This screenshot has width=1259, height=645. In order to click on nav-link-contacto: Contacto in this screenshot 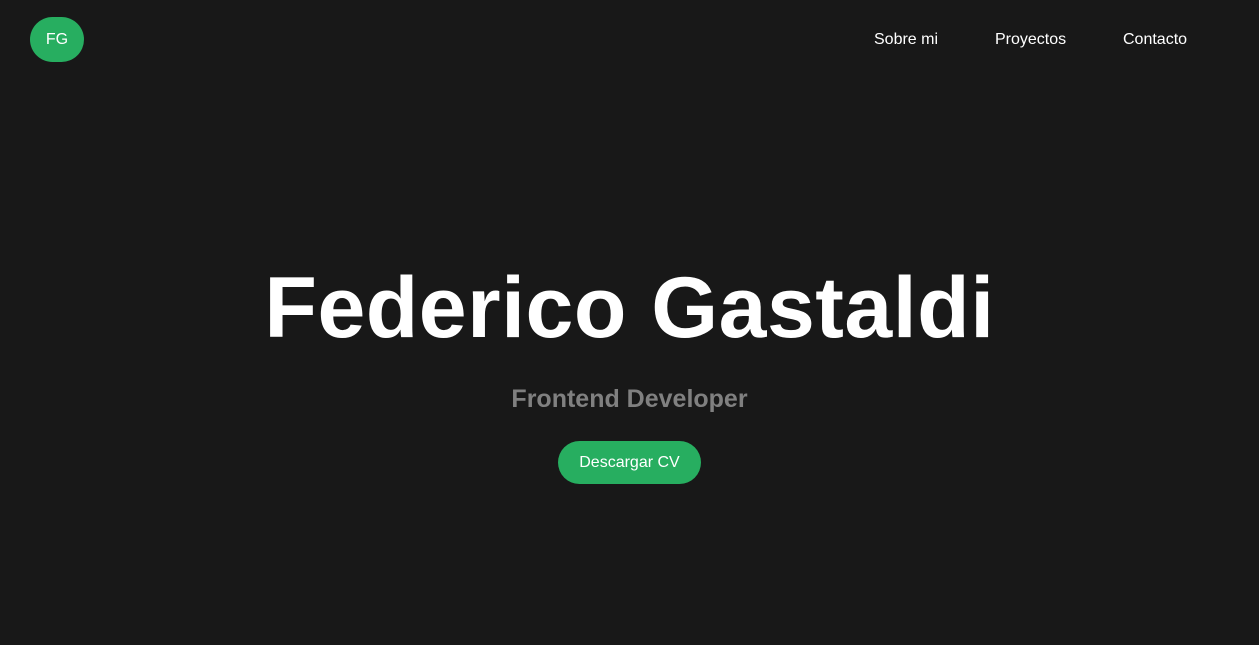, I will do `click(1155, 40)`.